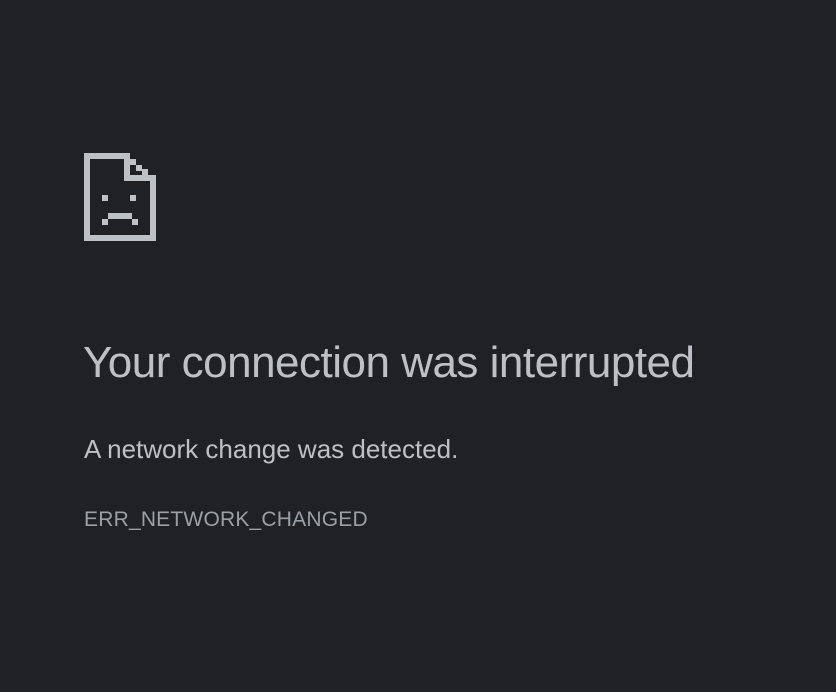 The image size is (836, 692). What do you see at coordinates (120, 197) in the screenshot?
I see `sad-document-icon` at bounding box center [120, 197].